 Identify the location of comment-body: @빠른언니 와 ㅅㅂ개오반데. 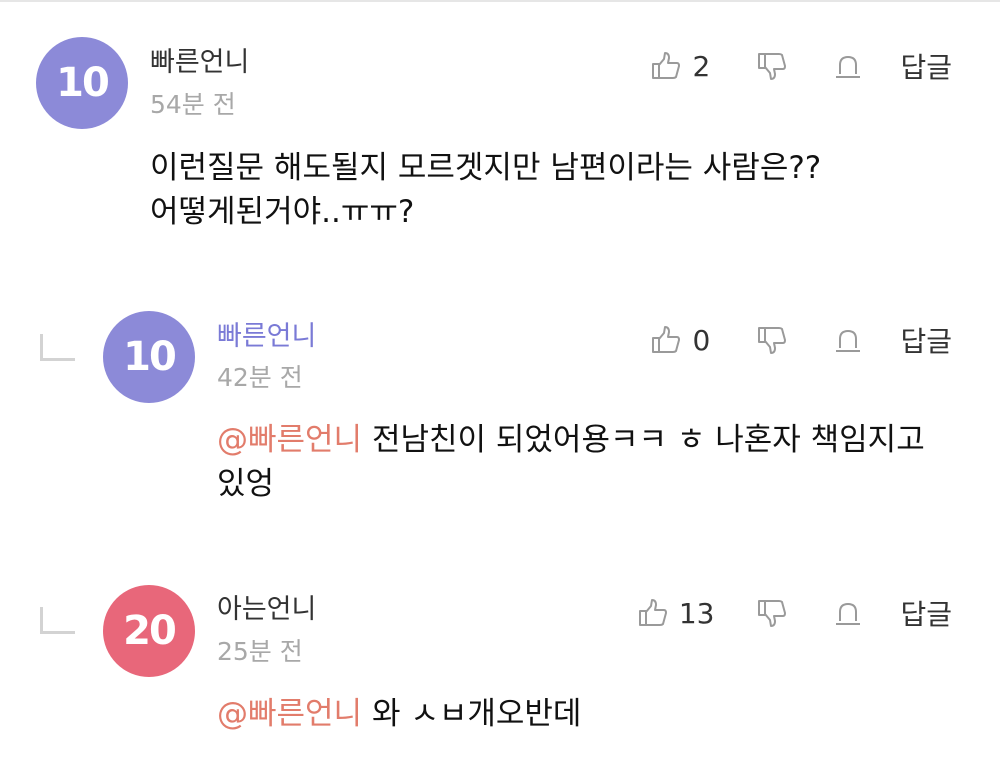
(589, 714).